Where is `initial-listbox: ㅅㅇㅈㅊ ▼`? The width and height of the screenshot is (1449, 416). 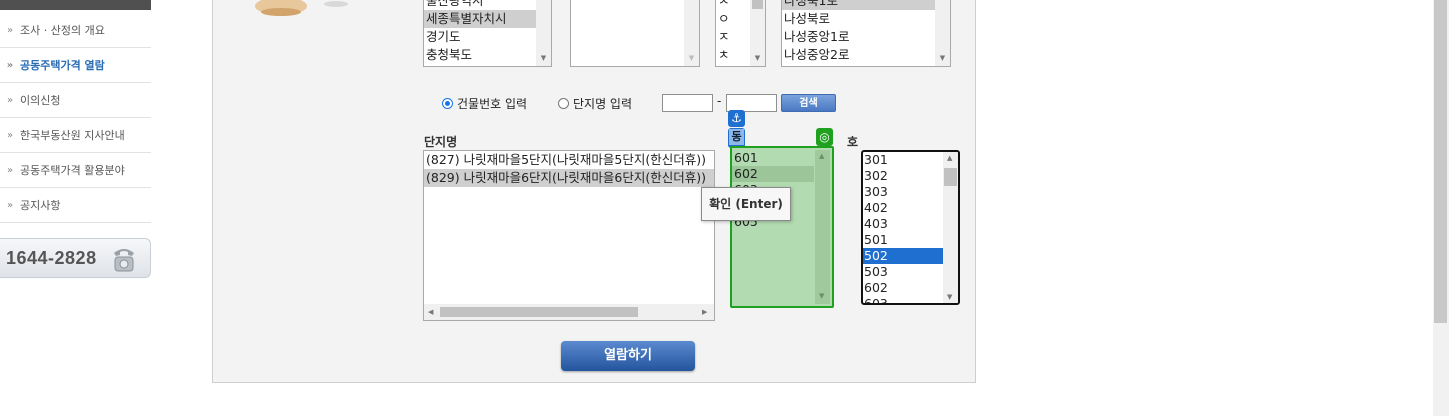
initial-listbox: ㅅㅇㅈㅊ ▼ is located at coordinates (740, 33).